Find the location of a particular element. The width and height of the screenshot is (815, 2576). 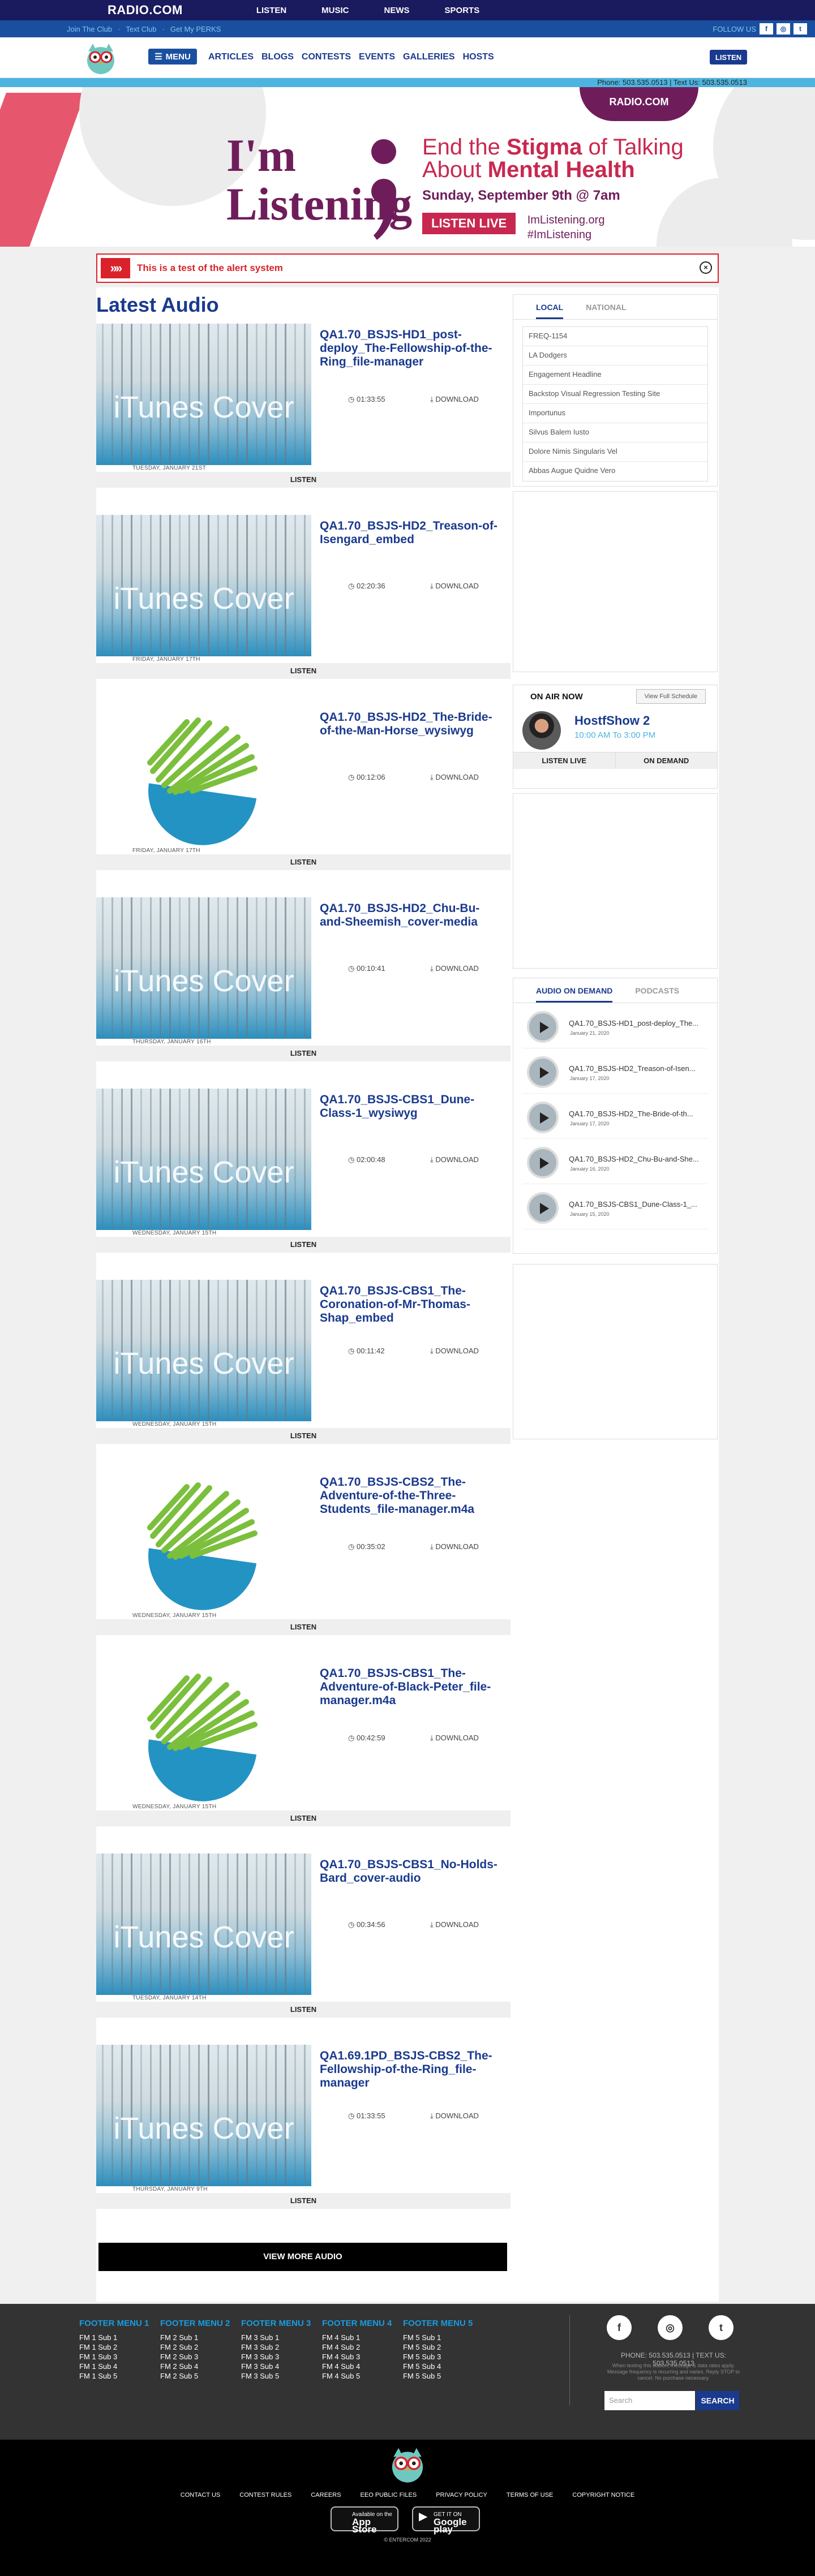

nav-contests: CONTESTS is located at coordinates (326, 57).